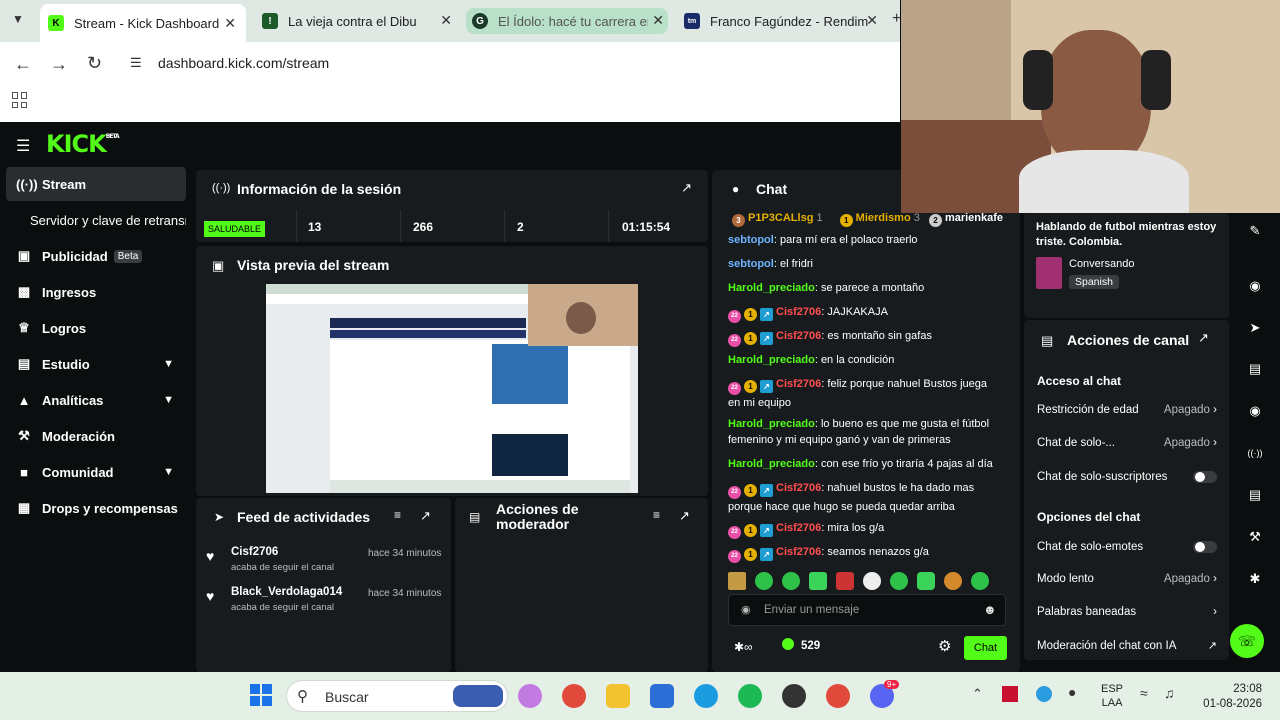 The image size is (1280, 720). I want to click on chat-bubble-icon: ◉, so click(1255, 411).